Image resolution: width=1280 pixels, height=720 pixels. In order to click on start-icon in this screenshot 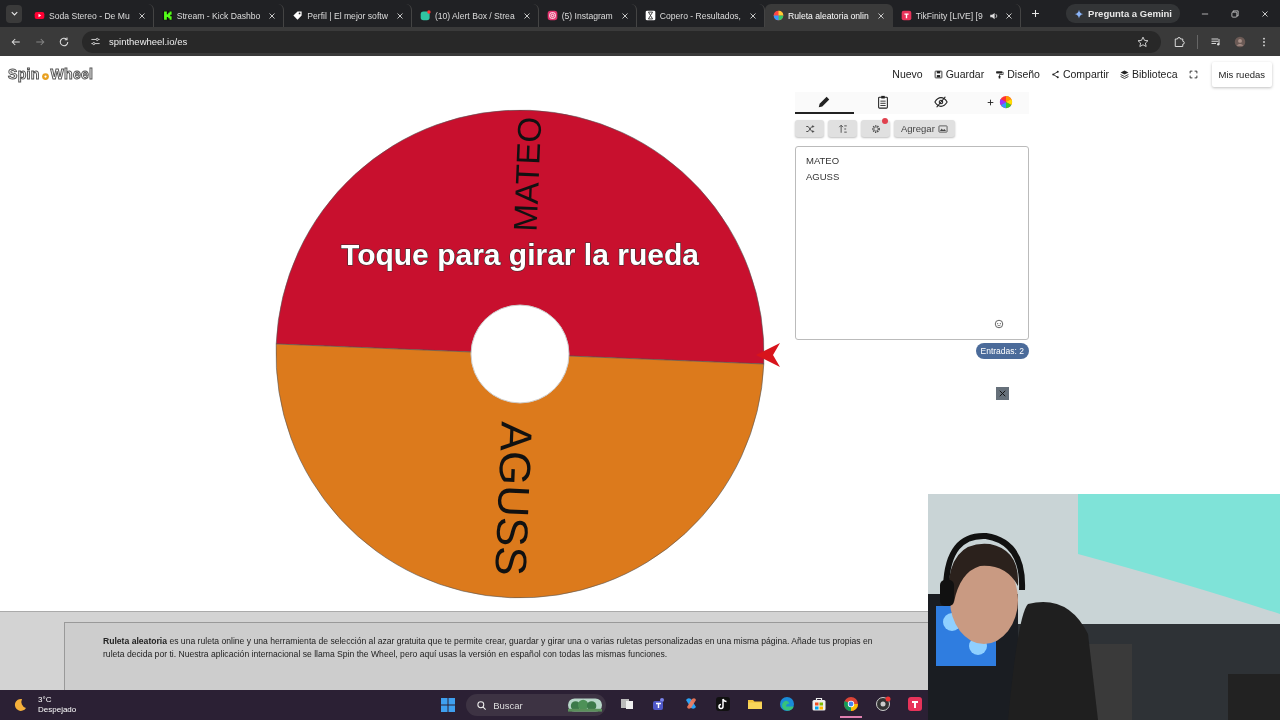, I will do `click(448, 705)`.